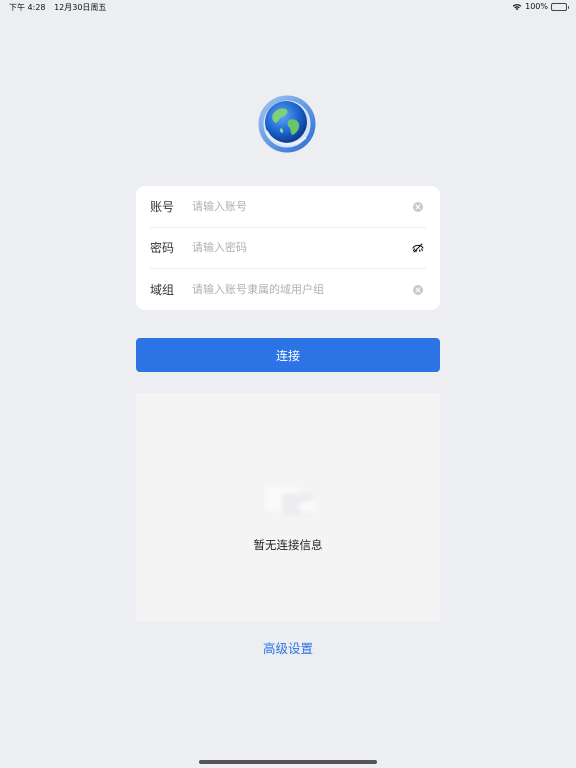 Image resolution: width=576 pixels, height=768 pixels. Describe the element at coordinates (27, 7) in the screenshot. I see `status-time: 下午 4:28` at that location.